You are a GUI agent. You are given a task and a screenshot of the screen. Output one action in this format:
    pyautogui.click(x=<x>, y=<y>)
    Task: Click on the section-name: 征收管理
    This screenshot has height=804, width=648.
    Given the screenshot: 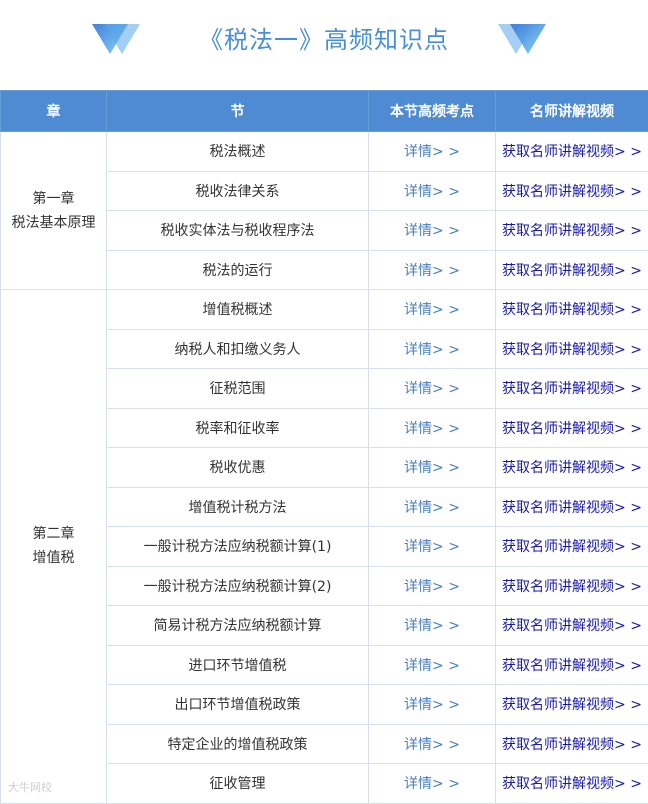 What is the action you would take?
    pyautogui.click(x=238, y=784)
    